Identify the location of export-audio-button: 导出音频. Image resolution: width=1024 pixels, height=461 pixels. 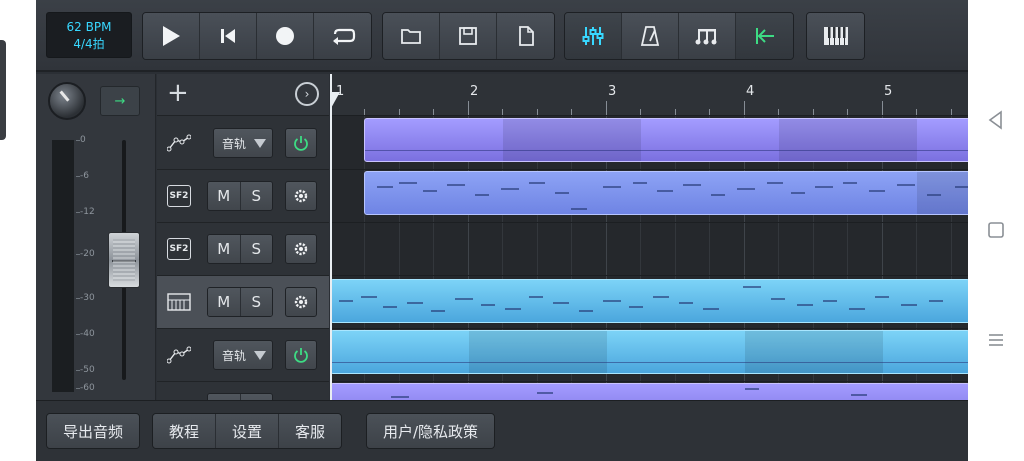
(93, 431).